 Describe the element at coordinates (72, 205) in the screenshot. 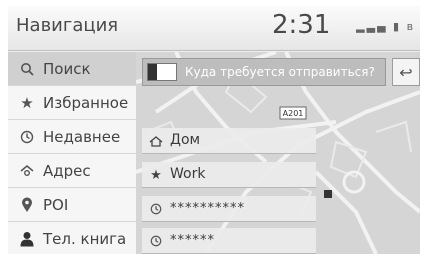

I see `sidebar-item-poi: POI` at that location.